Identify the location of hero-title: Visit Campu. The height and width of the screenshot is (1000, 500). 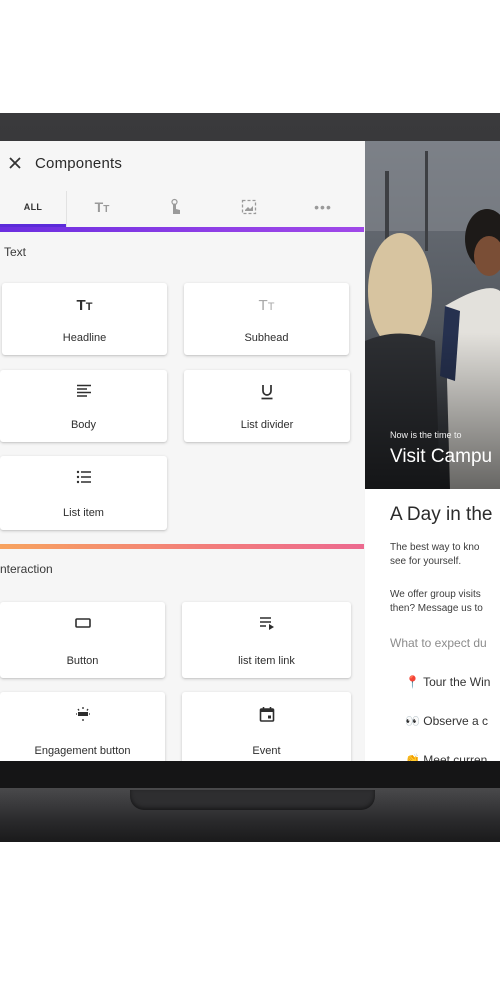
(441, 456).